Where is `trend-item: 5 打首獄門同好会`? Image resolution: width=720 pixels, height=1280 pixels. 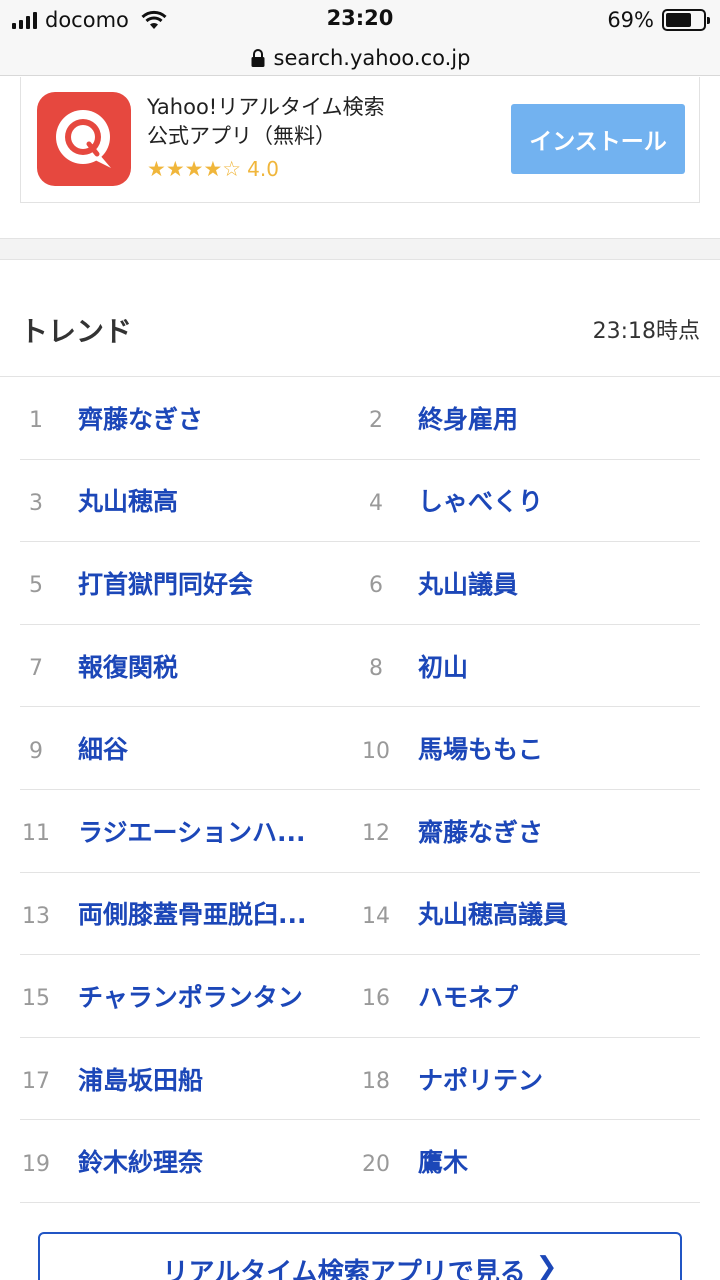 trend-item: 5 打首獄門同好会 is located at coordinates (190, 583).